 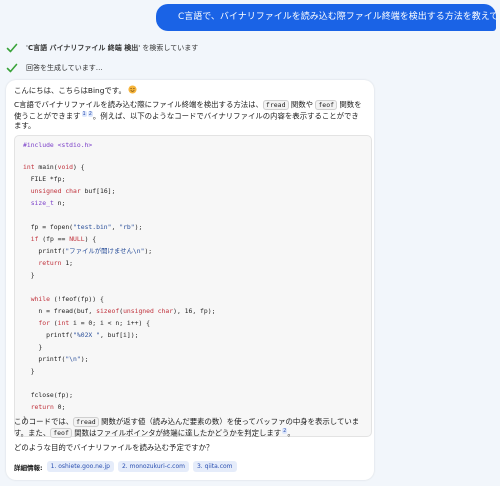 What do you see at coordinates (80, 466) in the screenshot?
I see `reference-link: 1. oshiete.goo.ne.jp` at bounding box center [80, 466].